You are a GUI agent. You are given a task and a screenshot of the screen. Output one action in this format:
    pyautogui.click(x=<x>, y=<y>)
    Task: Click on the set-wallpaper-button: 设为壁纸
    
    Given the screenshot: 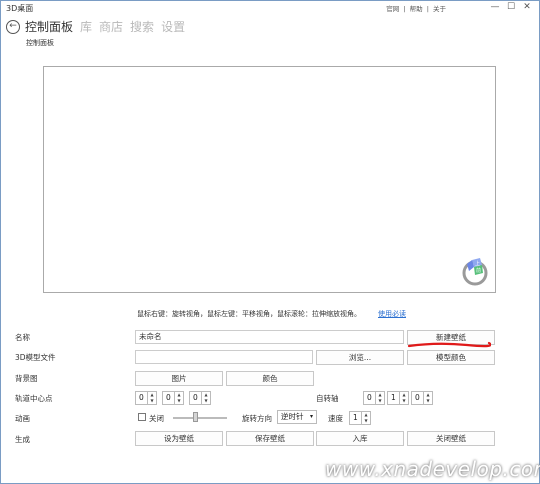 What is the action you would take?
    pyautogui.click(x=179, y=438)
    